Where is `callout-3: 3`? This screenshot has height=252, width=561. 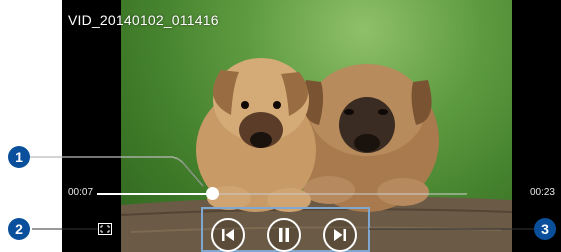 callout-3: 3 is located at coordinates (545, 229).